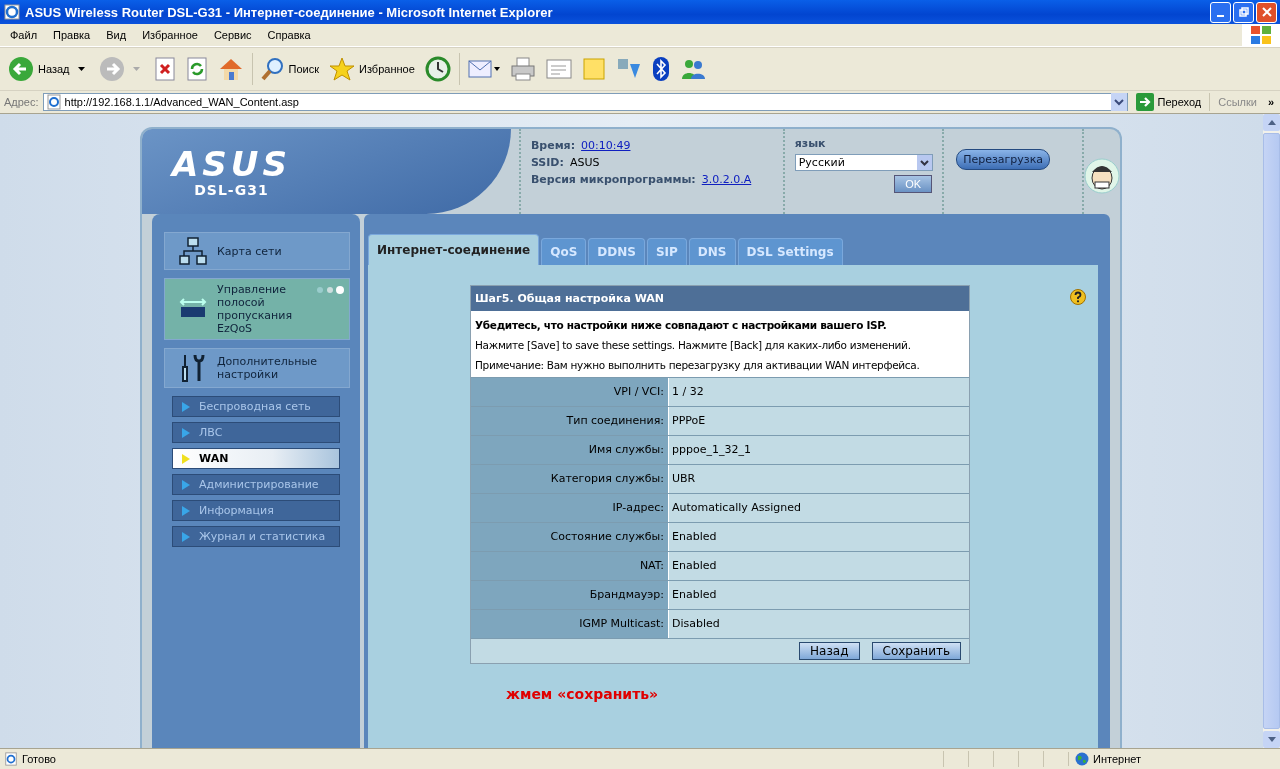  Describe the element at coordinates (72, 35) in the screenshot. I see `menu-item: Правка` at that location.